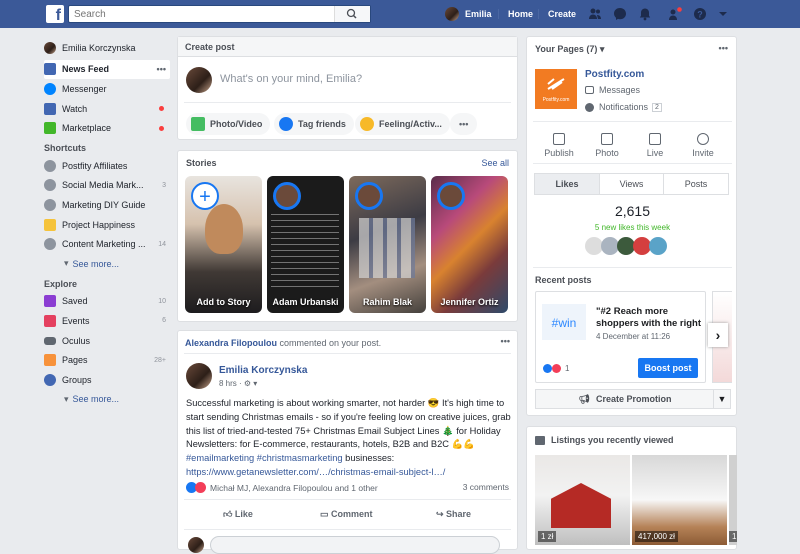  Describe the element at coordinates (626, 246) in the screenshot. I see `recent-likers` at that location.